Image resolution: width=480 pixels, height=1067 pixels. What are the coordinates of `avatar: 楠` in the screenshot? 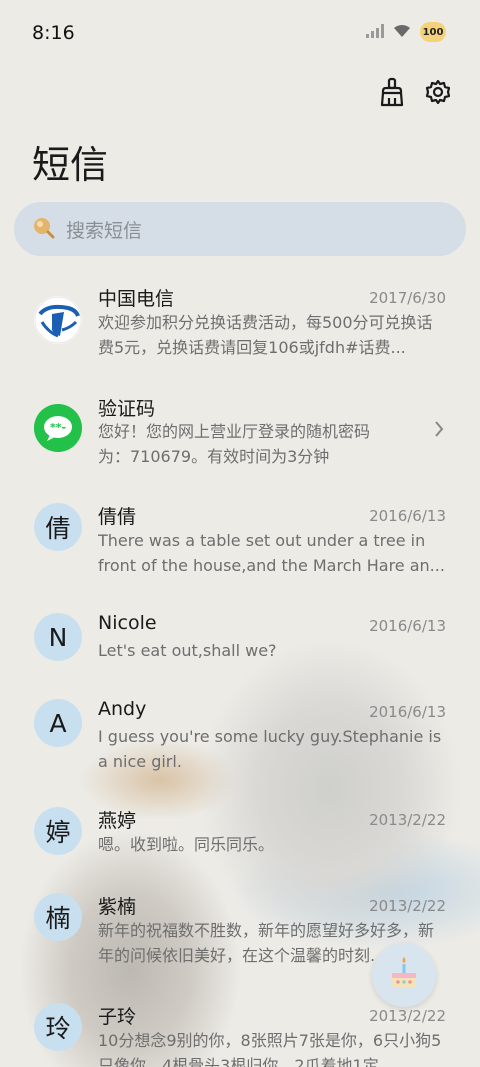 It's located at (58, 917).